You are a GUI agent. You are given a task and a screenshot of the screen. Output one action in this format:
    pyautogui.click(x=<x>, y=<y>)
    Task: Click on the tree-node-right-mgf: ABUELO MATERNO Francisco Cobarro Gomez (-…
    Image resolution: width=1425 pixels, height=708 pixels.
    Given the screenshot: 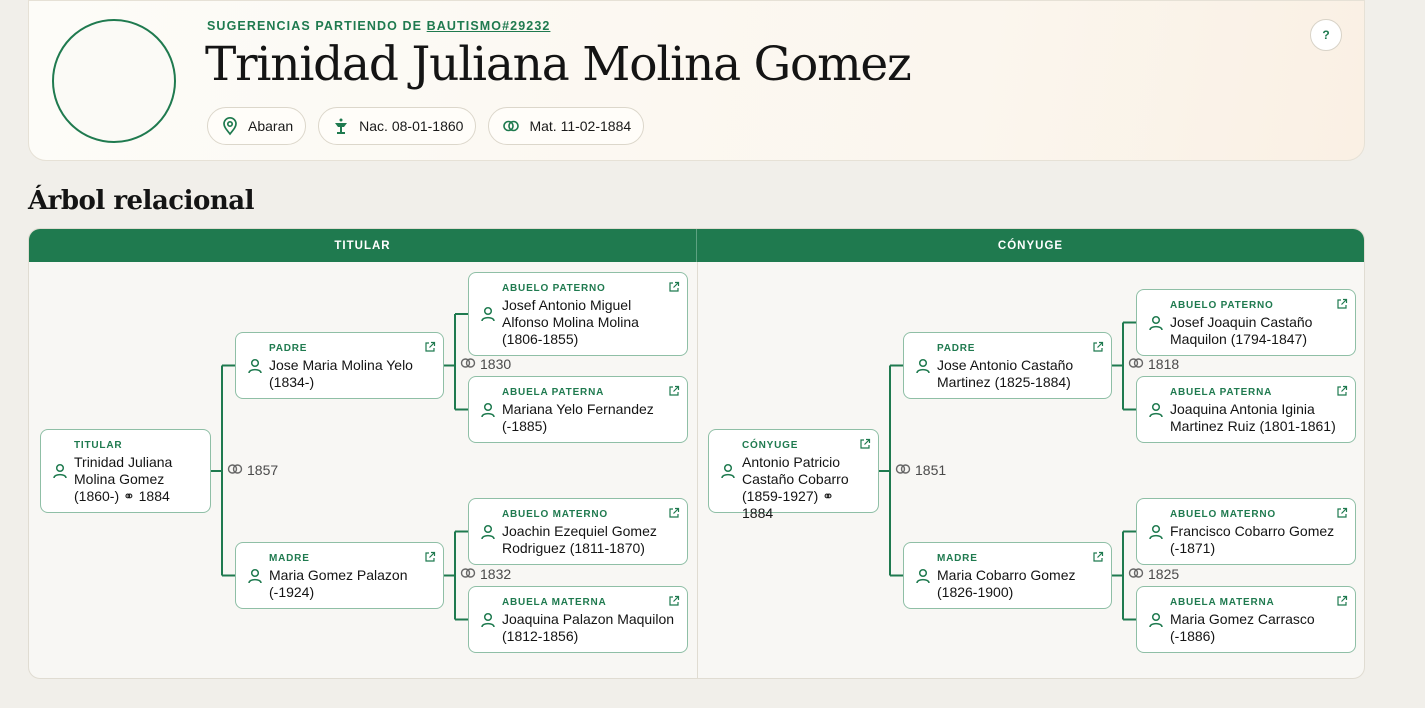 What is the action you would take?
    pyautogui.click(x=1246, y=531)
    